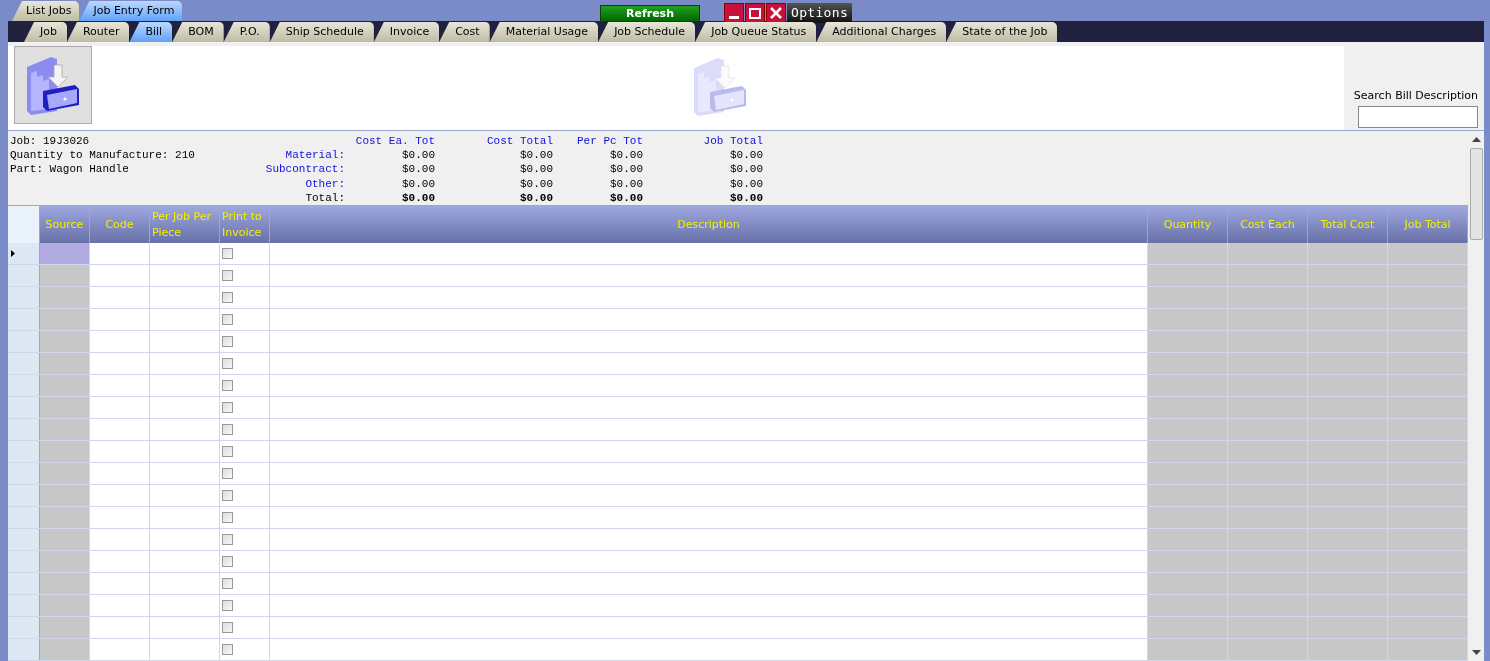 The height and width of the screenshot is (661, 1490). Describe the element at coordinates (198, 32) in the screenshot. I see `tab: BOM` at that location.